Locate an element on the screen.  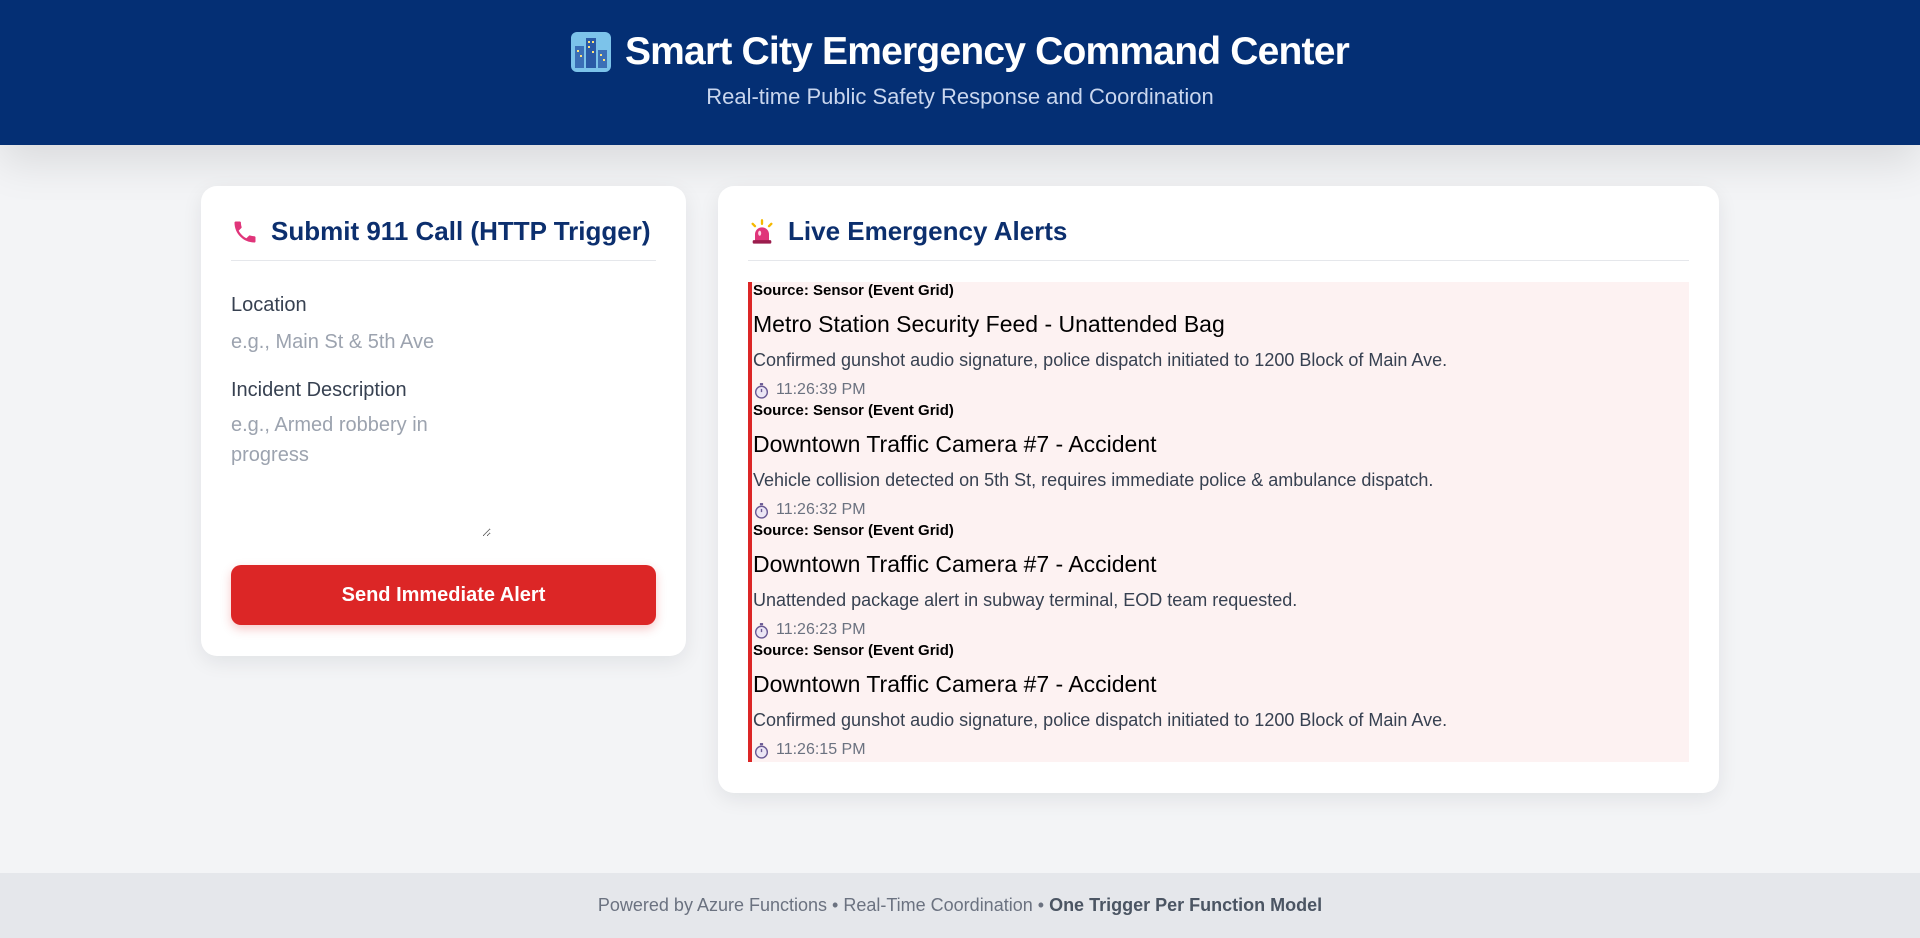
incident-description-textarea is located at coordinates (361, 473).